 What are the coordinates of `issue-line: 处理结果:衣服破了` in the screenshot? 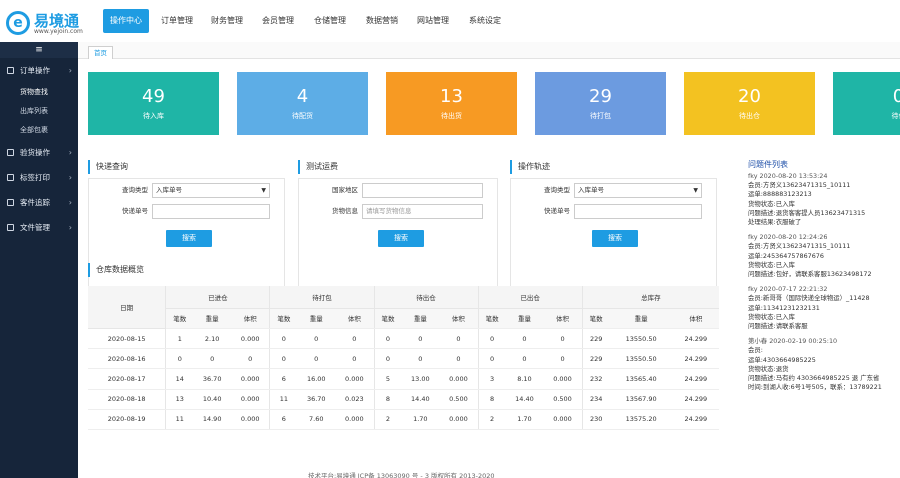 It's located at (775, 222).